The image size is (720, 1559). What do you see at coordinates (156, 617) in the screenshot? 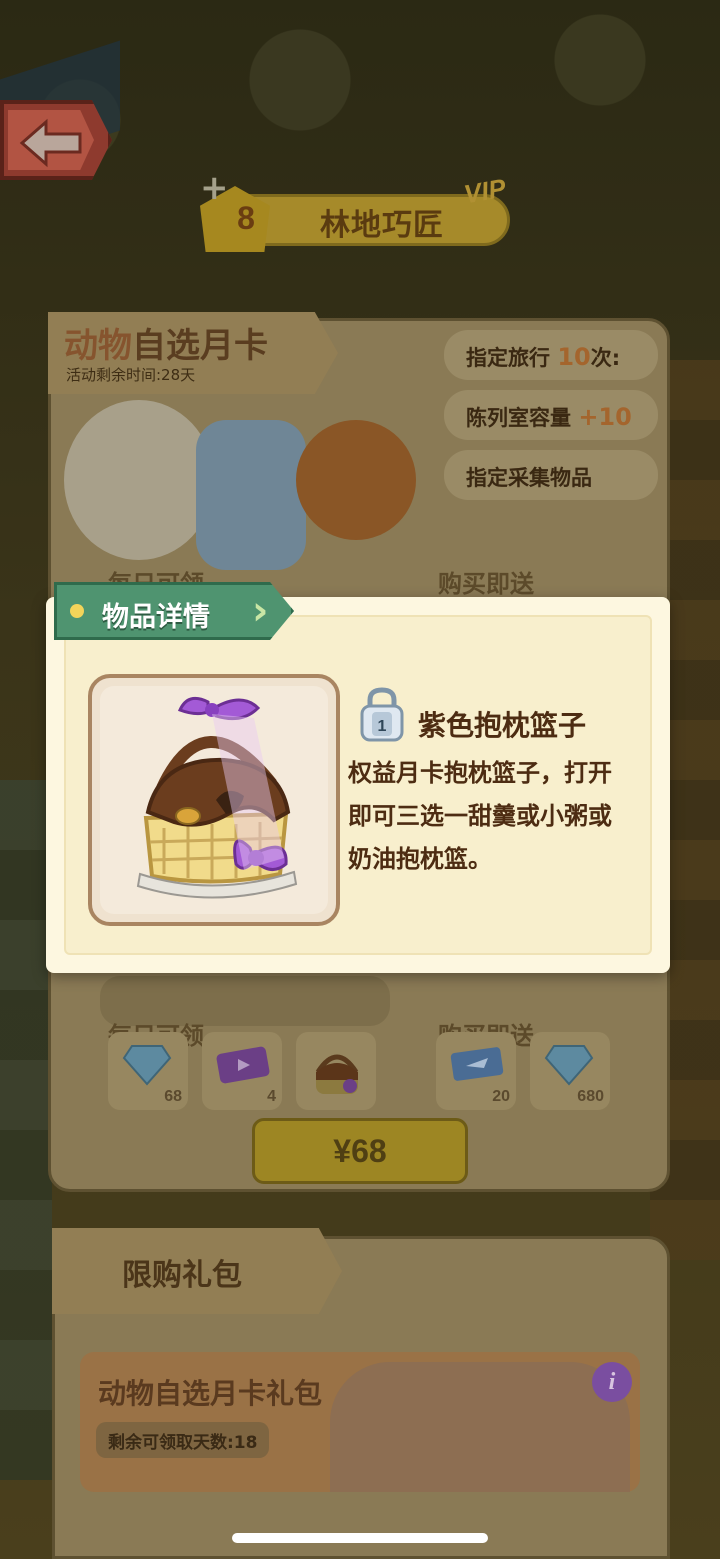
I see `popup-title: 物品详情` at bounding box center [156, 617].